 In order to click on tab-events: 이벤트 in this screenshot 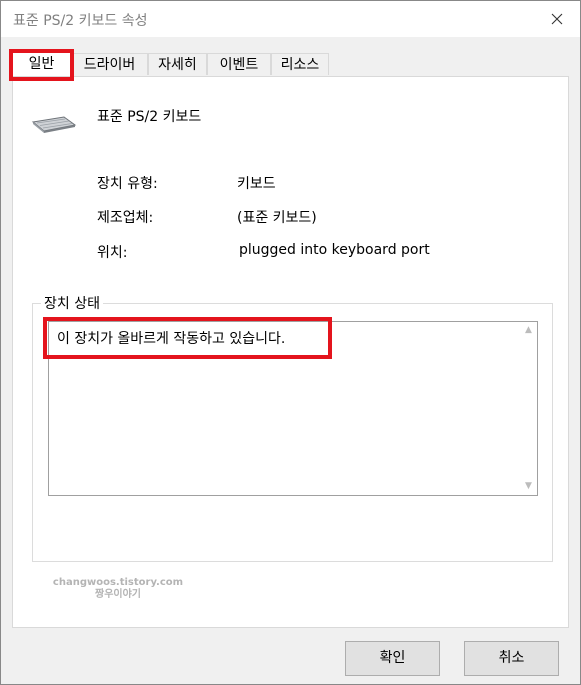, I will do `click(239, 64)`.